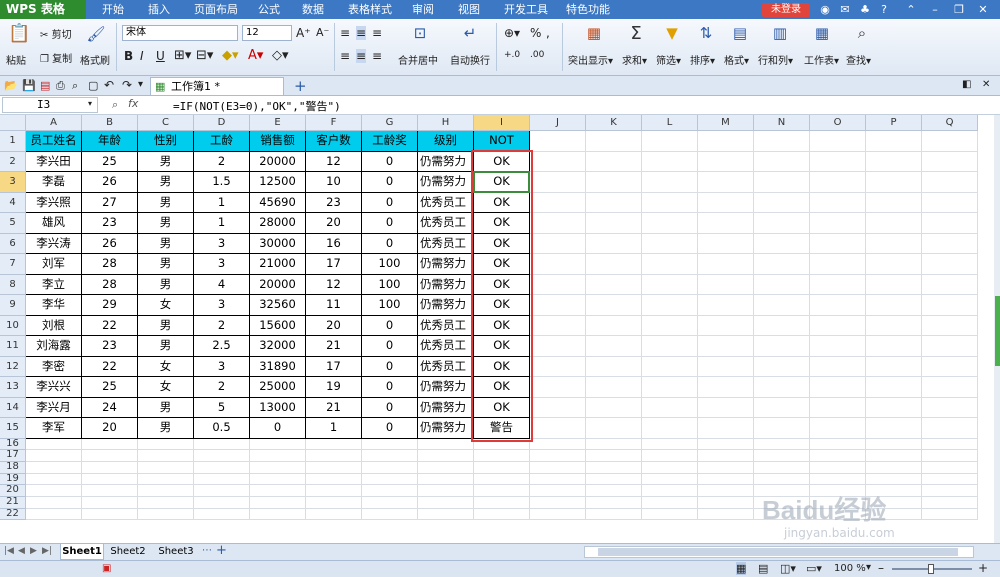 The width and height of the screenshot is (1000, 577). I want to click on table-cell: 李兴月, so click(54, 407).